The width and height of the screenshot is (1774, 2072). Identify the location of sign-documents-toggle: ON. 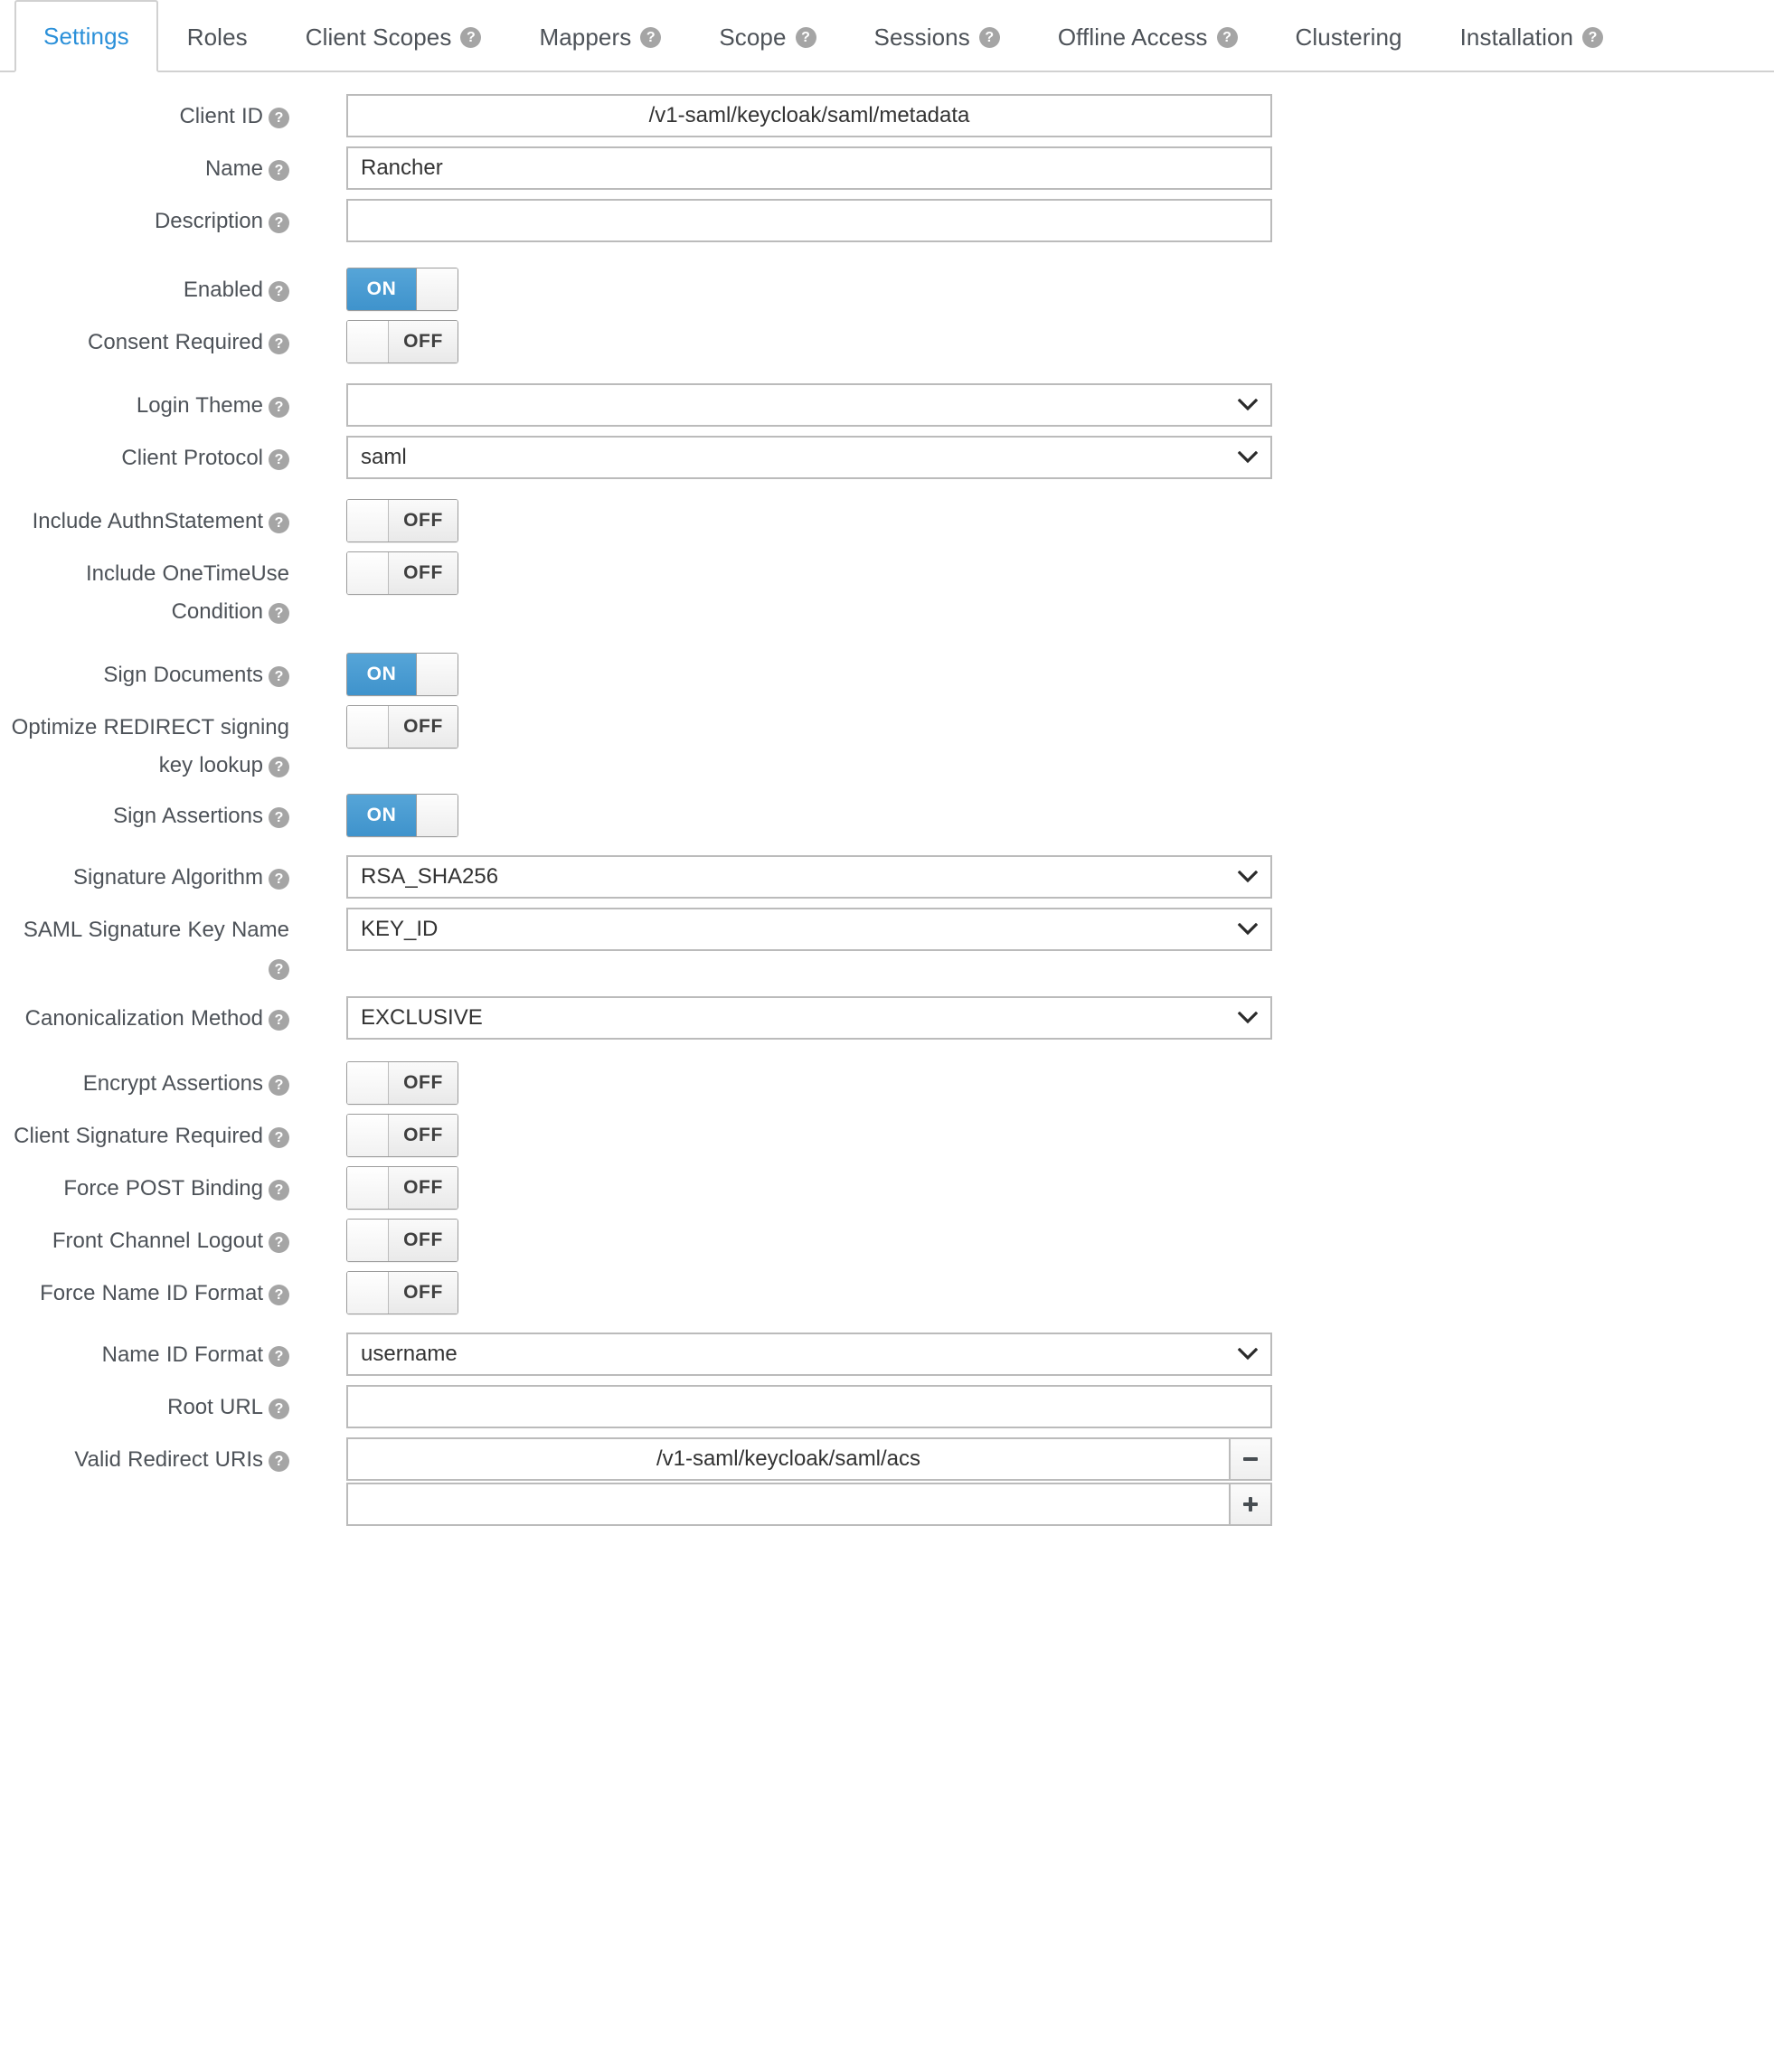
(402, 674).